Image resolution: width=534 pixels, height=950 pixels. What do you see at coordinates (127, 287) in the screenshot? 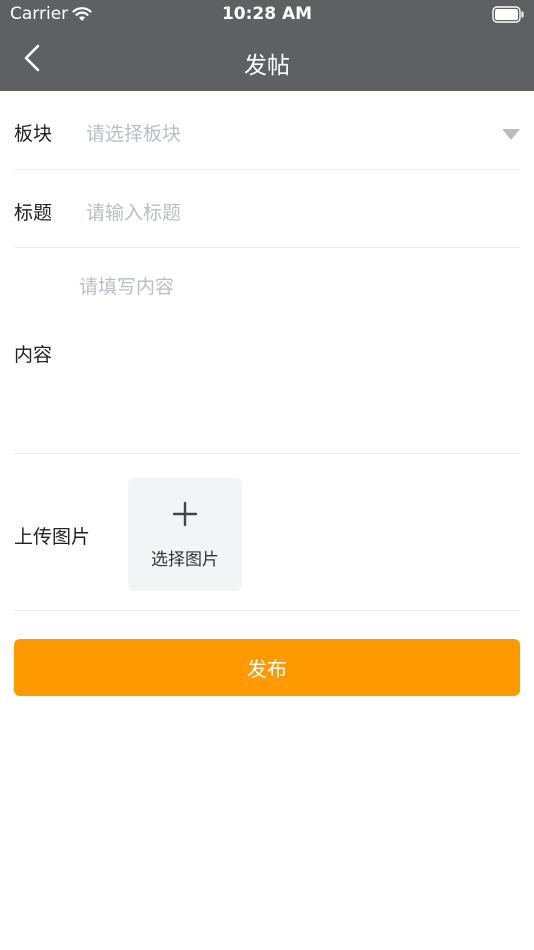
I see `content-placeholder: 请填写内容` at bounding box center [127, 287].